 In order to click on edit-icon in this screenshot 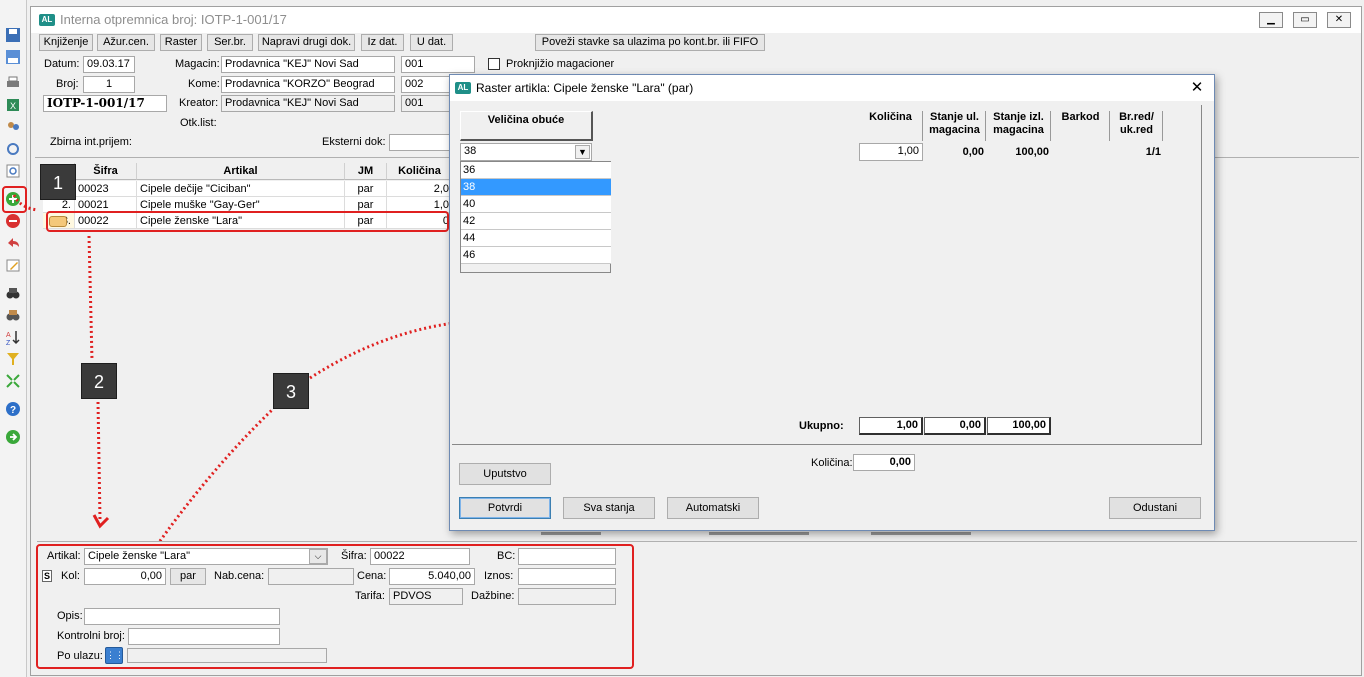, I will do `click(13, 265)`.